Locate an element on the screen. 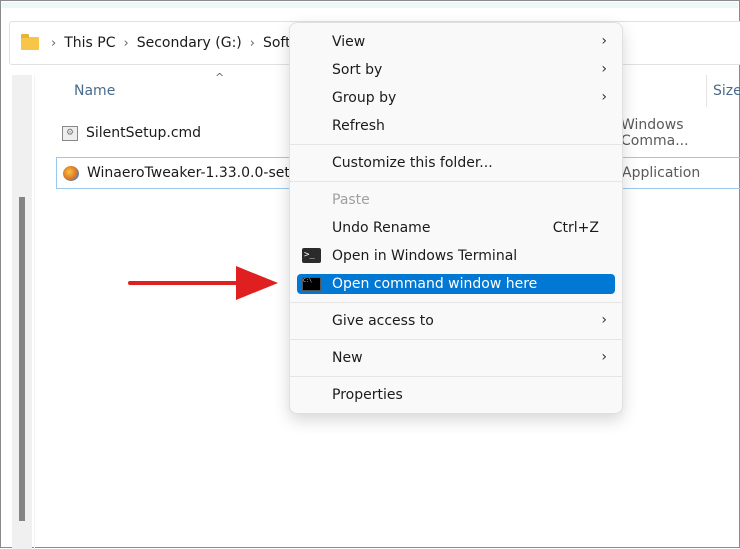 This screenshot has height=549, width=740. cmd-script-icon: ⚙ is located at coordinates (70, 133).